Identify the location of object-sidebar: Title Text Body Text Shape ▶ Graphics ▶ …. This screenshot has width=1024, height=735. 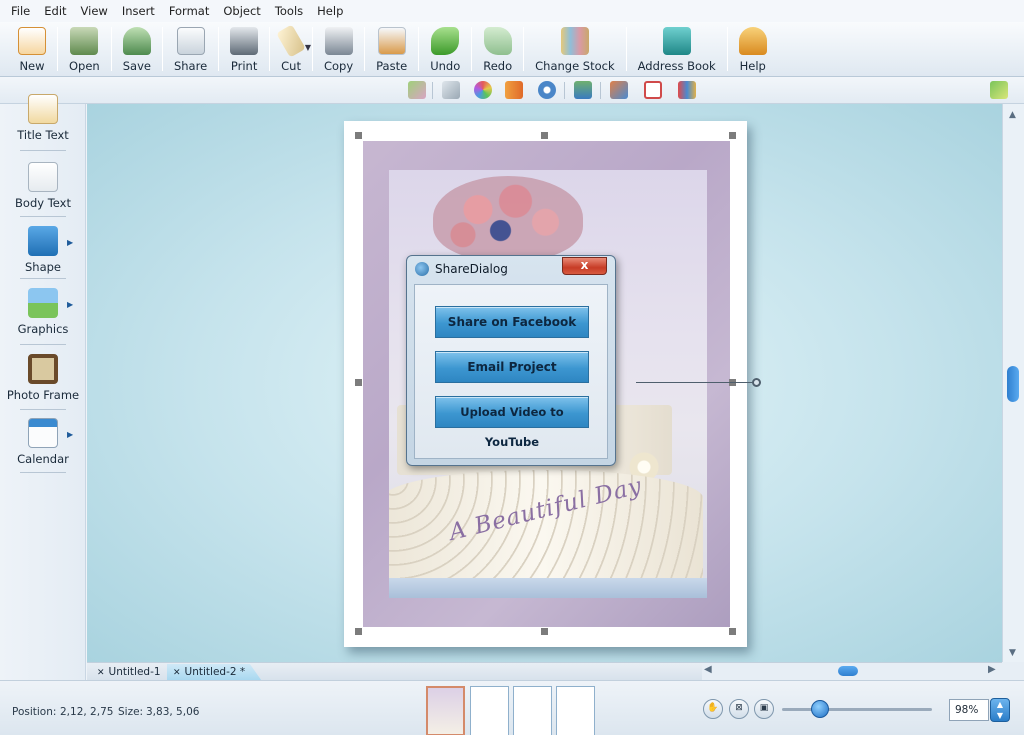
(43, 387).